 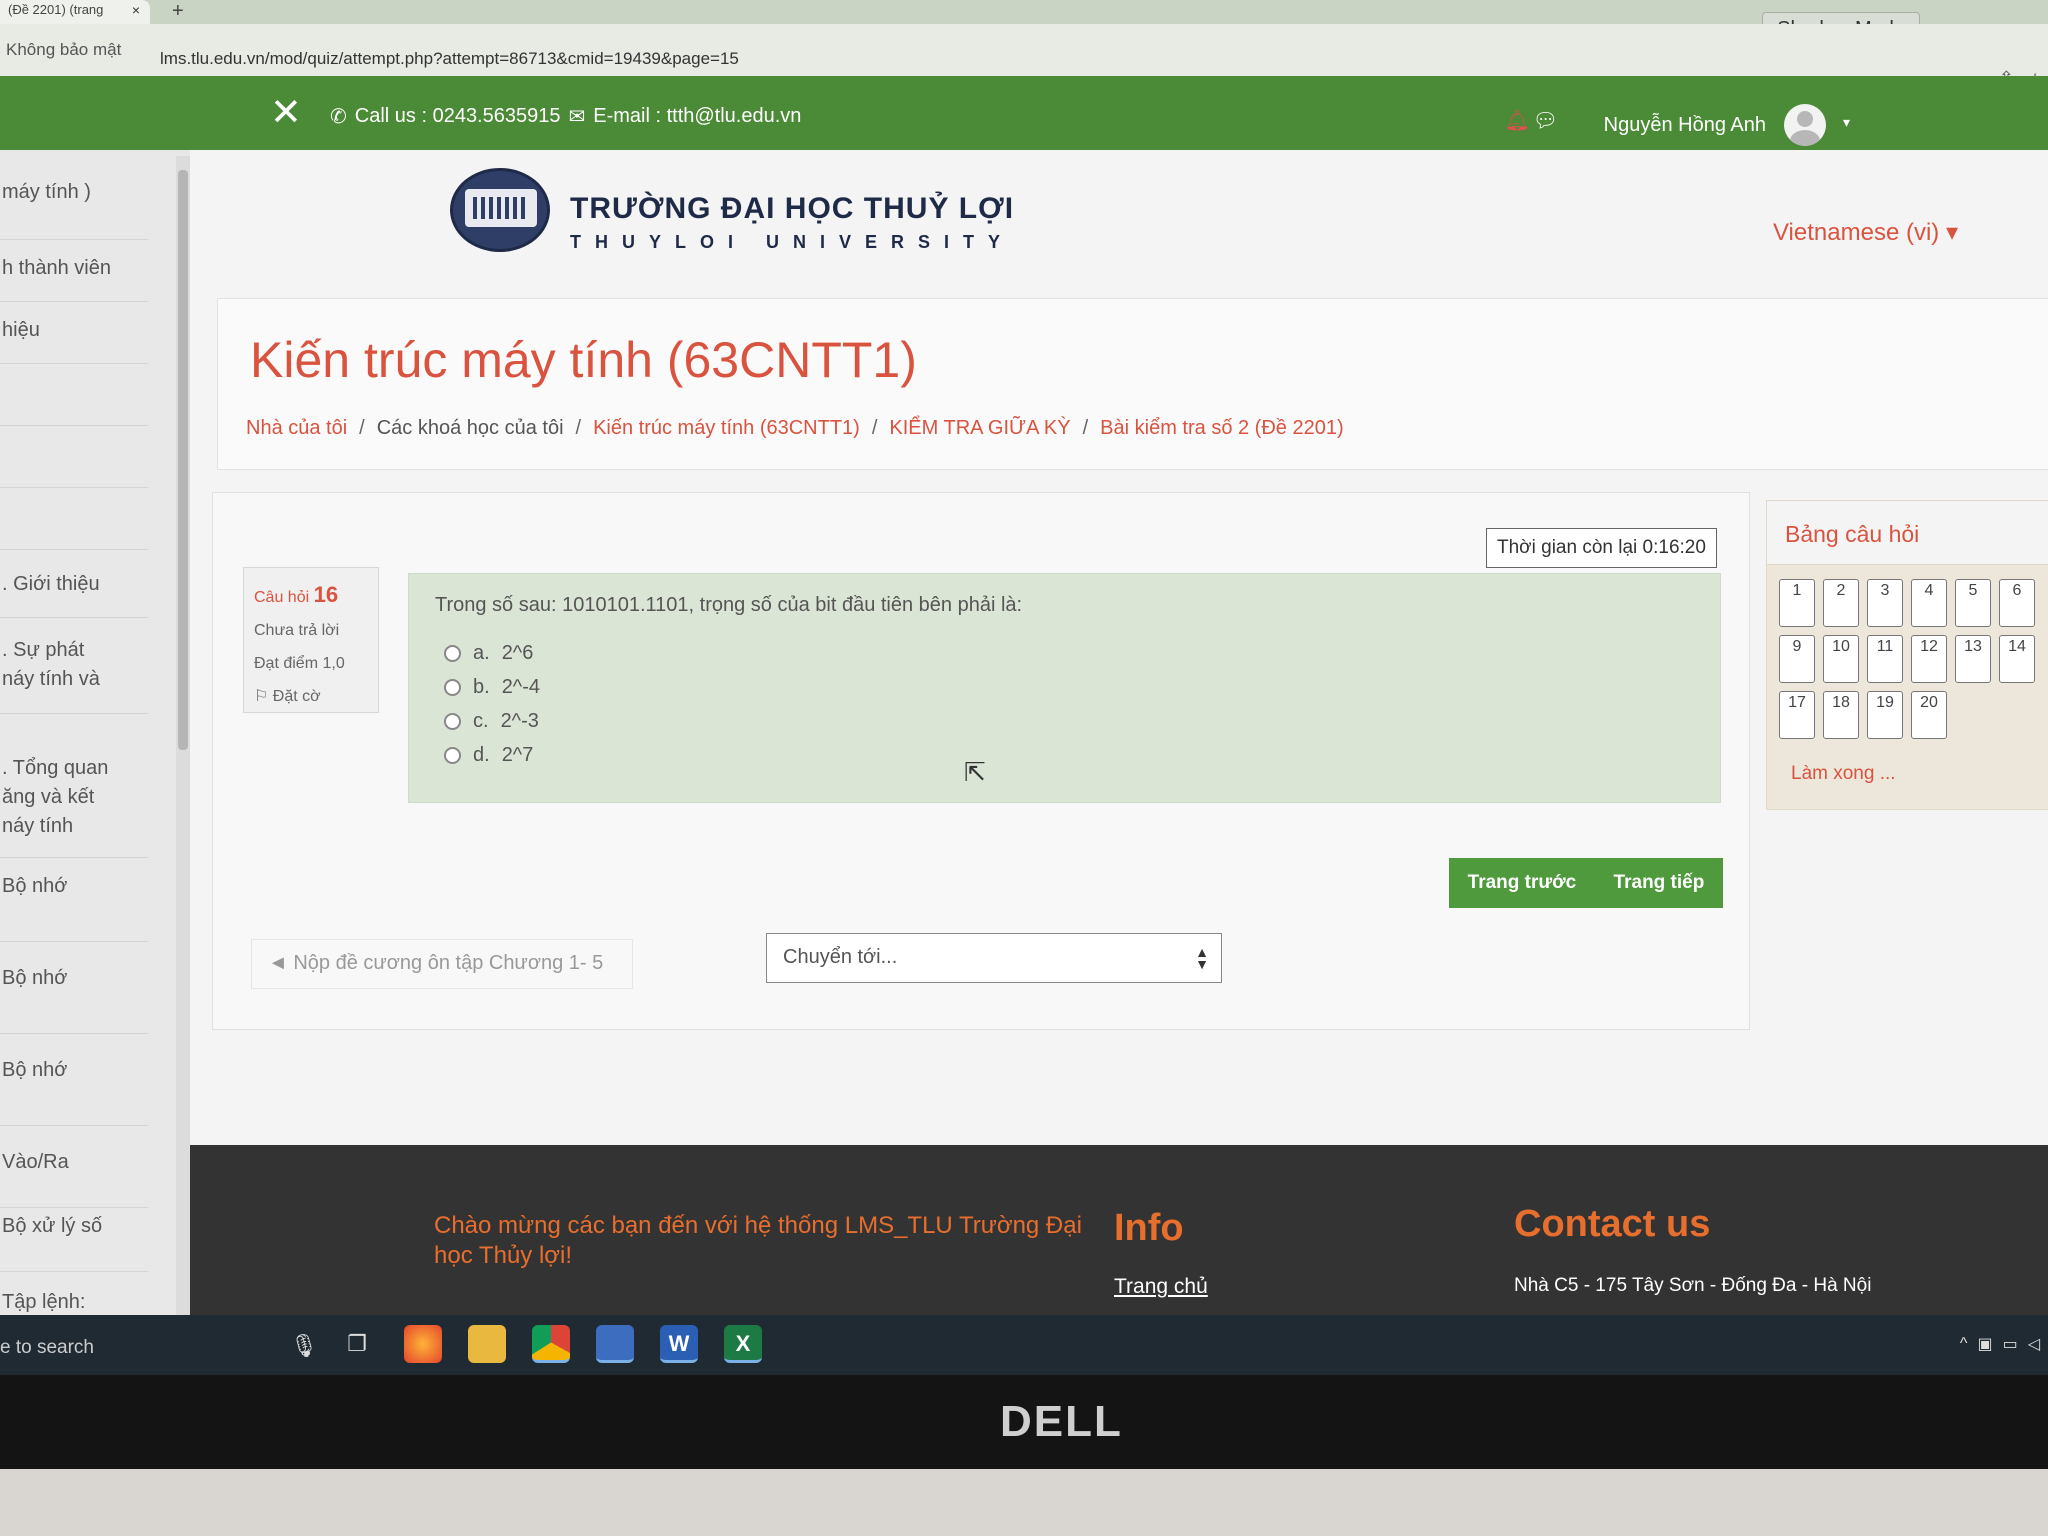 I want to click on select-arrows-icon: ▲ ▼, so click(x=1202, y=958).